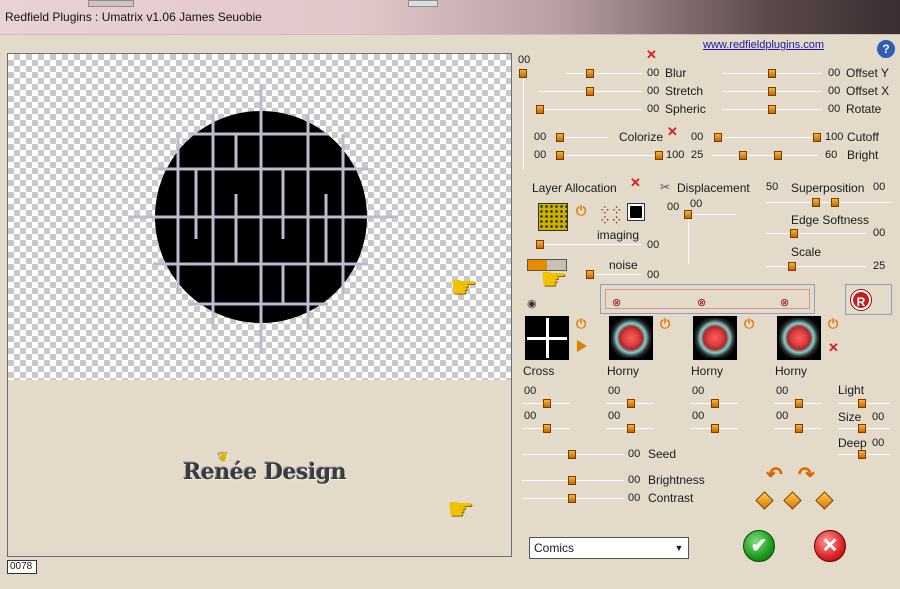 The width and height of the screenshot is (900, 589). Describe the element at coordinates (653, 73) in the screenshot. I see `blur-value: 00` at that location.